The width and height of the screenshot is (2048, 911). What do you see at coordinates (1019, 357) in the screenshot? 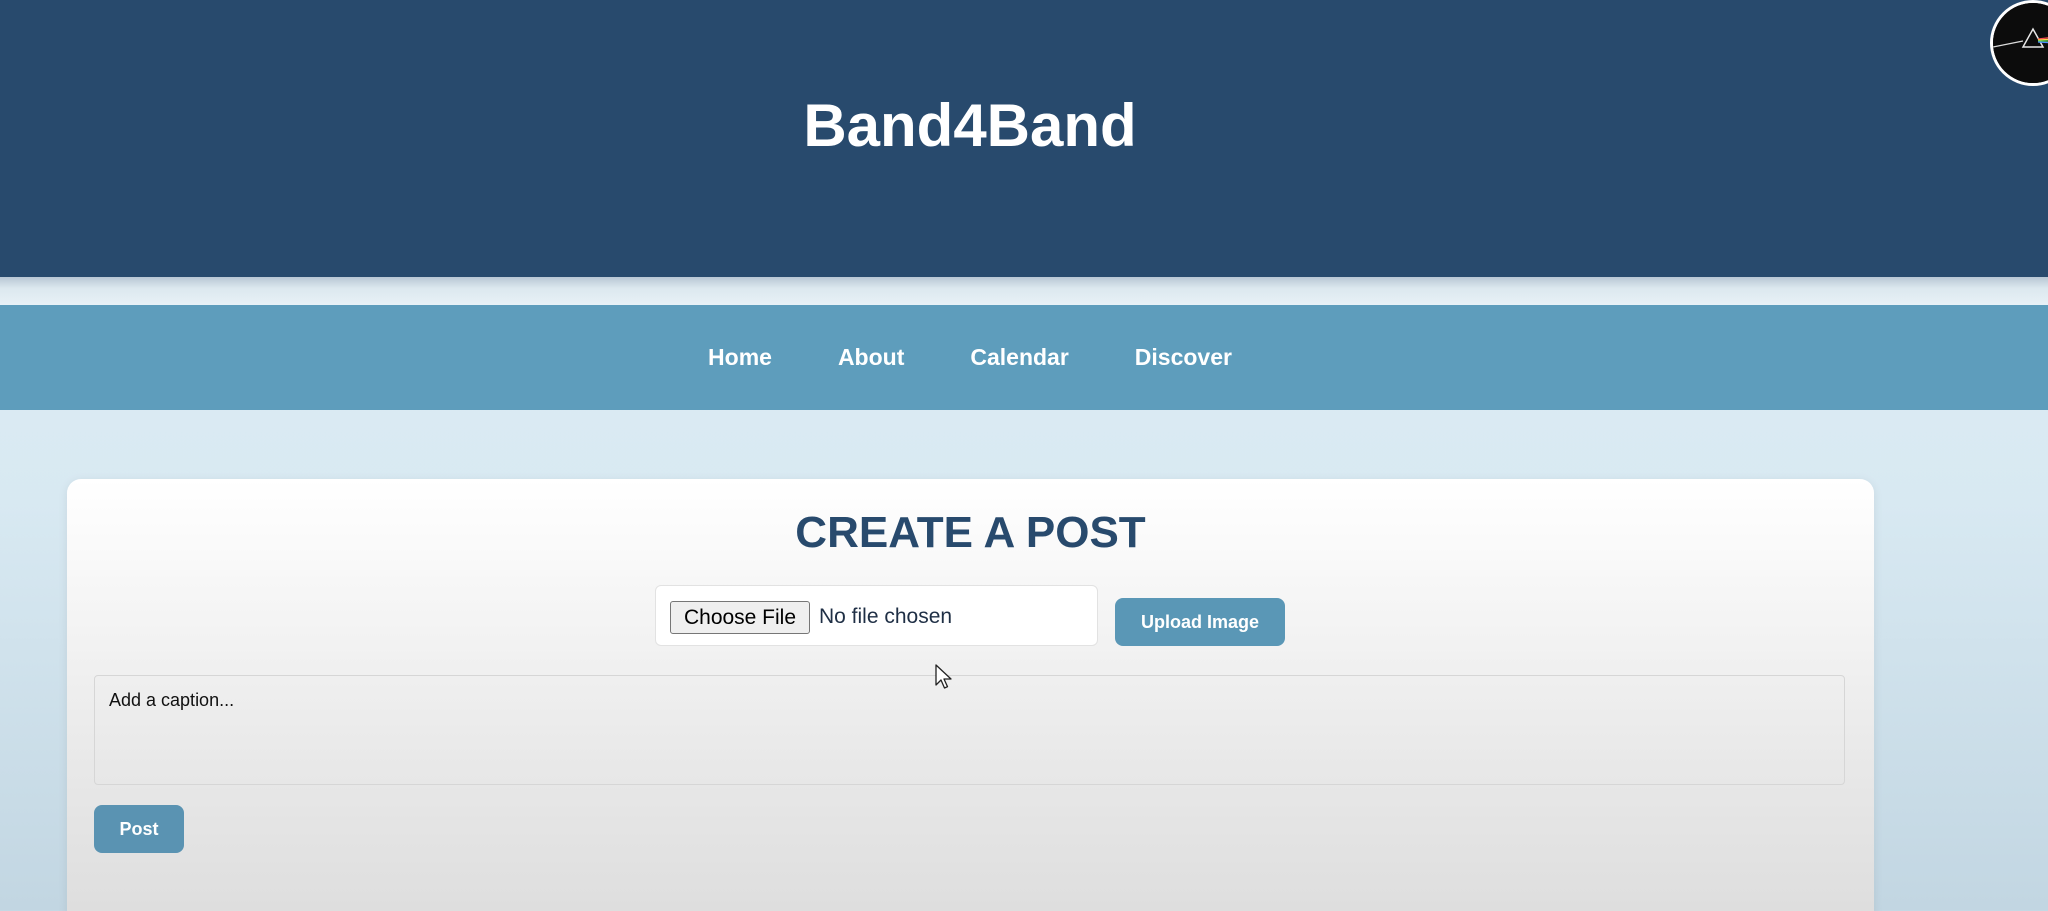
I see `nav-calendar-link: Calendar` at bounding box center [1019, 357].